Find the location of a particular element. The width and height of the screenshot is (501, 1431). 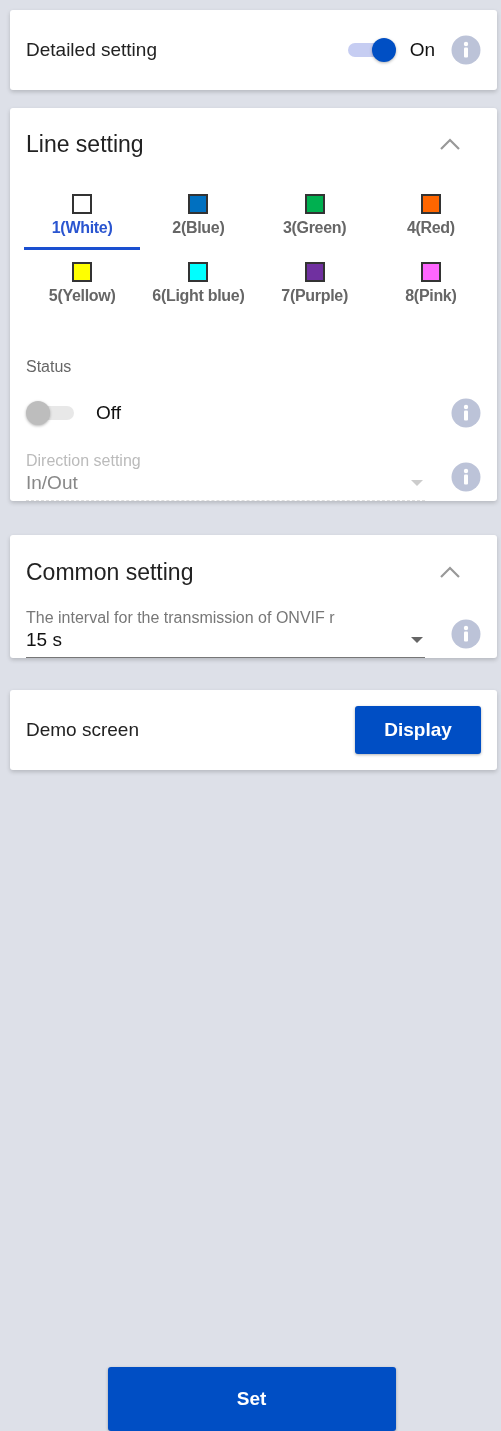

line-tab: 2(Blue) is located at coordinates (198, 222).